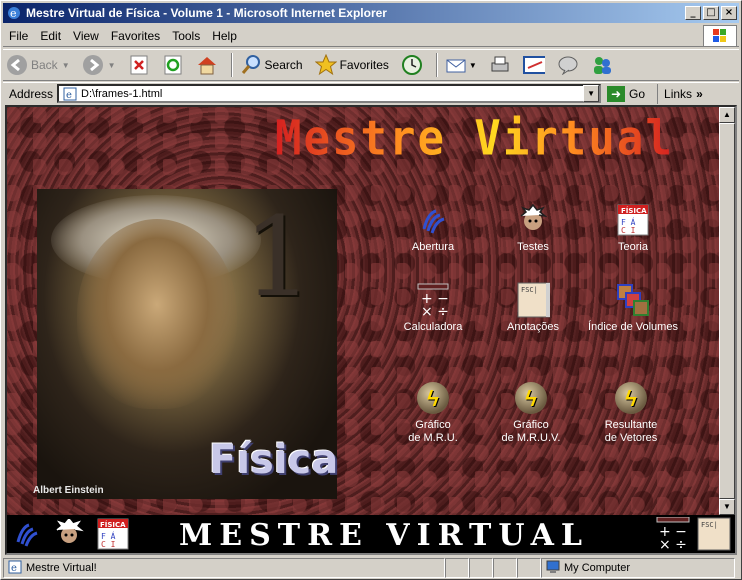 The height and width of the screenshot is (580, 742). I want to click on scroll-up-button: ▲, so click(727, 115).